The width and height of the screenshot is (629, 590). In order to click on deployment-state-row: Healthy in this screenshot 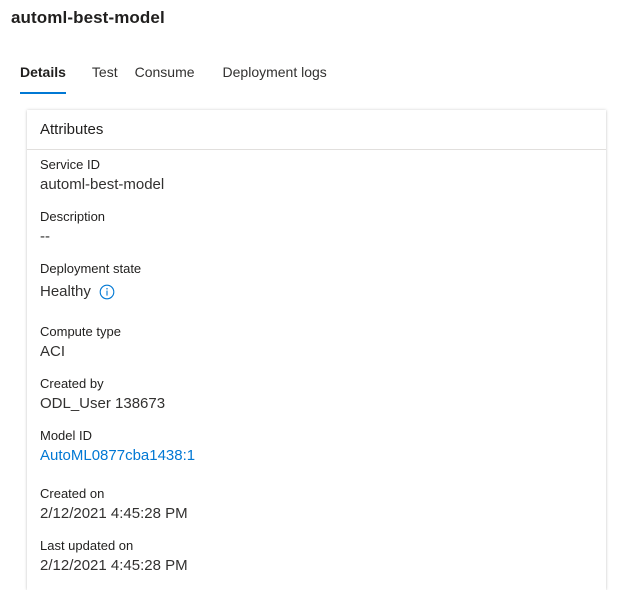, I will do `click(90, 292)`.